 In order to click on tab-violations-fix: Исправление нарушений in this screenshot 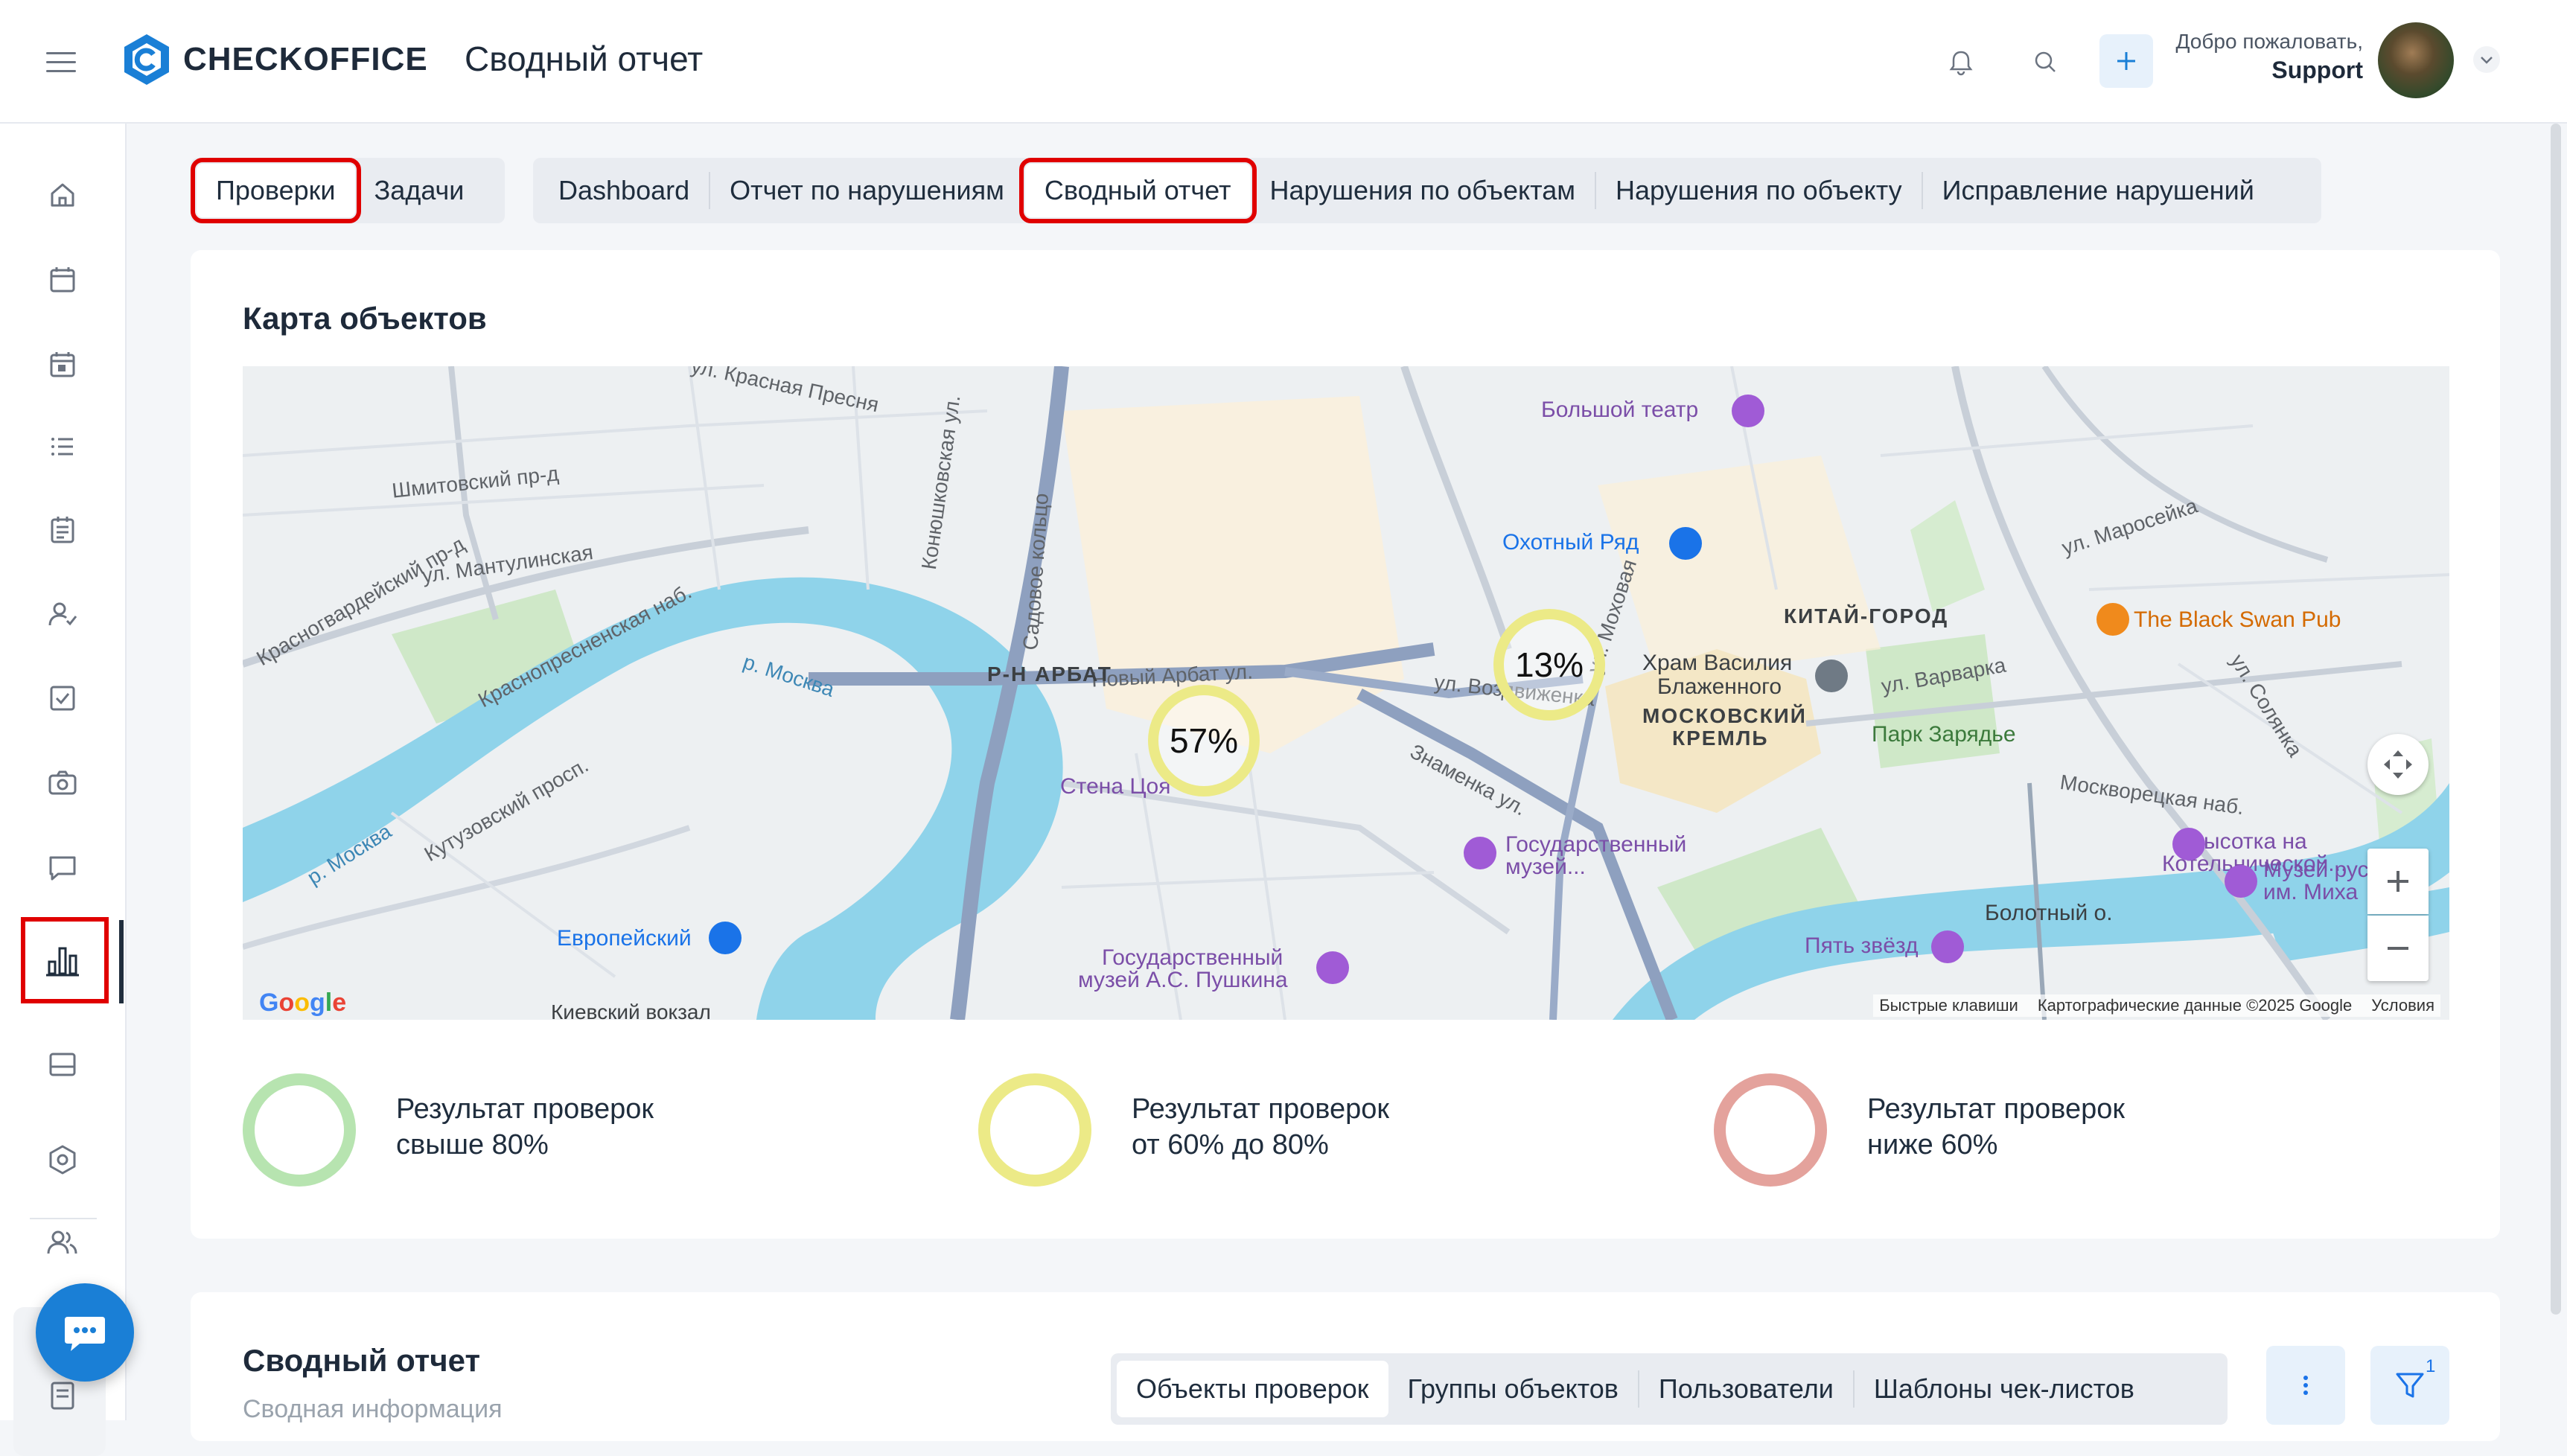, I will do `click(2098, 190)`.